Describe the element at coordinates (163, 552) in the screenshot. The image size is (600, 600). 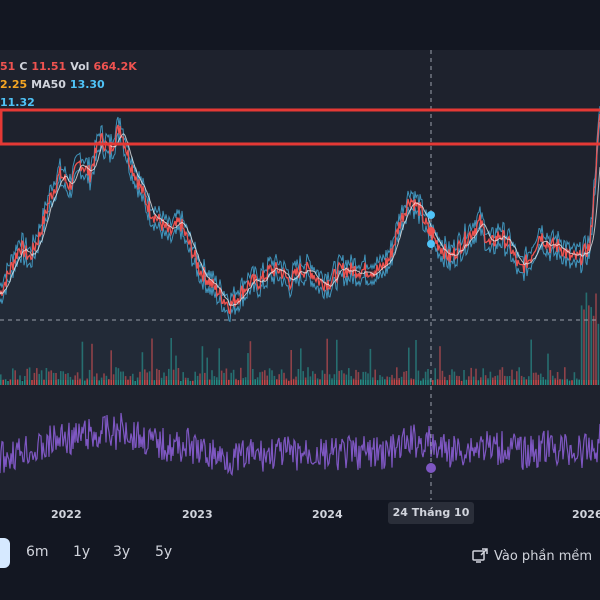
I see `period-tab-5y: 5y` at that location.